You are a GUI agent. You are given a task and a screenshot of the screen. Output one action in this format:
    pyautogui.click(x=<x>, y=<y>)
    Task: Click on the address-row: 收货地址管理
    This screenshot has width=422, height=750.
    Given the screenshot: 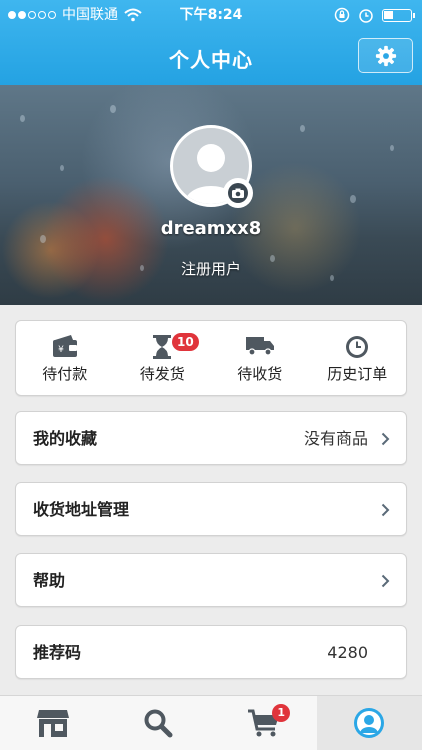 What is the action you would take?
    pyautogui.click(x=211, y=509)
    